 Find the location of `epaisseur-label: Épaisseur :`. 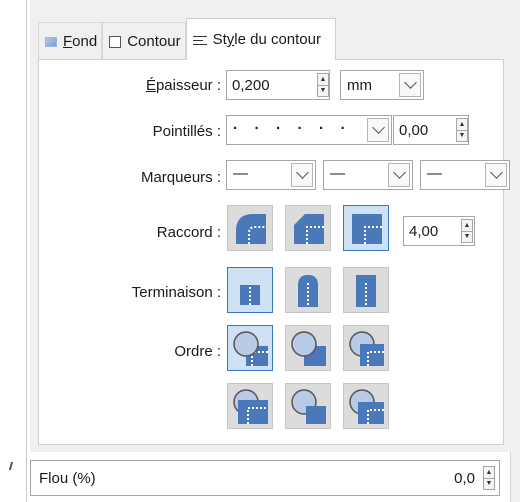

epaisseur-label: Épaisseur : is located at coordinates (183, 85).